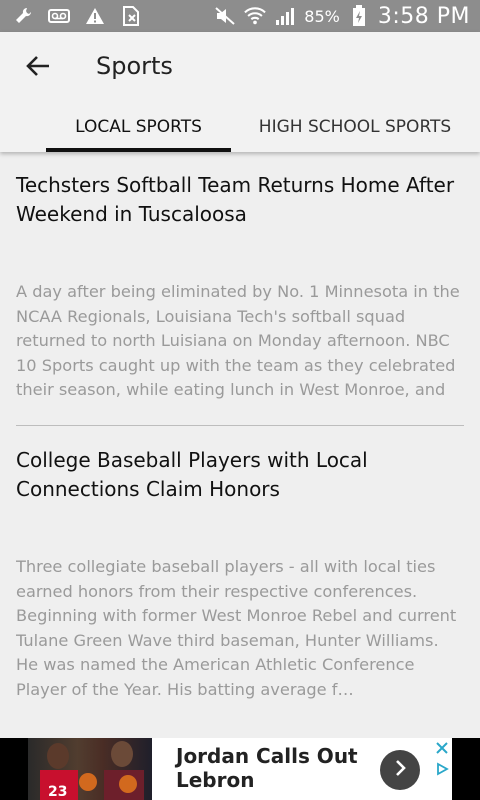  Describe the element at coordinates (131, 16) in the screenshot. I see `sim-icon` at that location.